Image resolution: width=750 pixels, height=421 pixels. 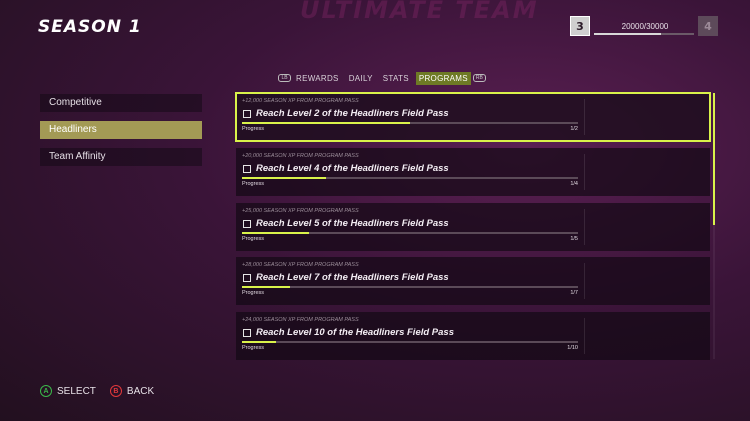 What do you see at coordinates (317, 78) in the screenshot?
I see `tab-rewards: REWARDS` at bounding box center [317, 78].